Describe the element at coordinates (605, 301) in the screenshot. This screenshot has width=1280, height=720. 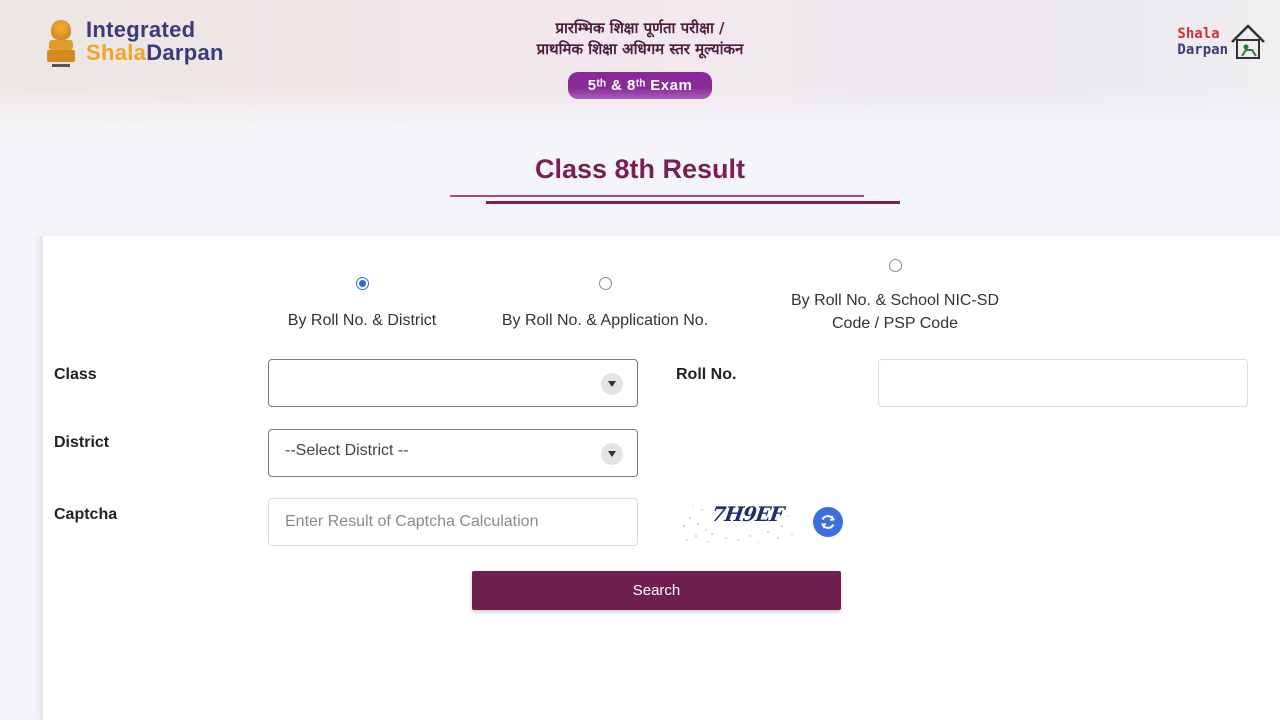
I see `search-mode-roll-application: By Roll No. & Application No.` at that location.